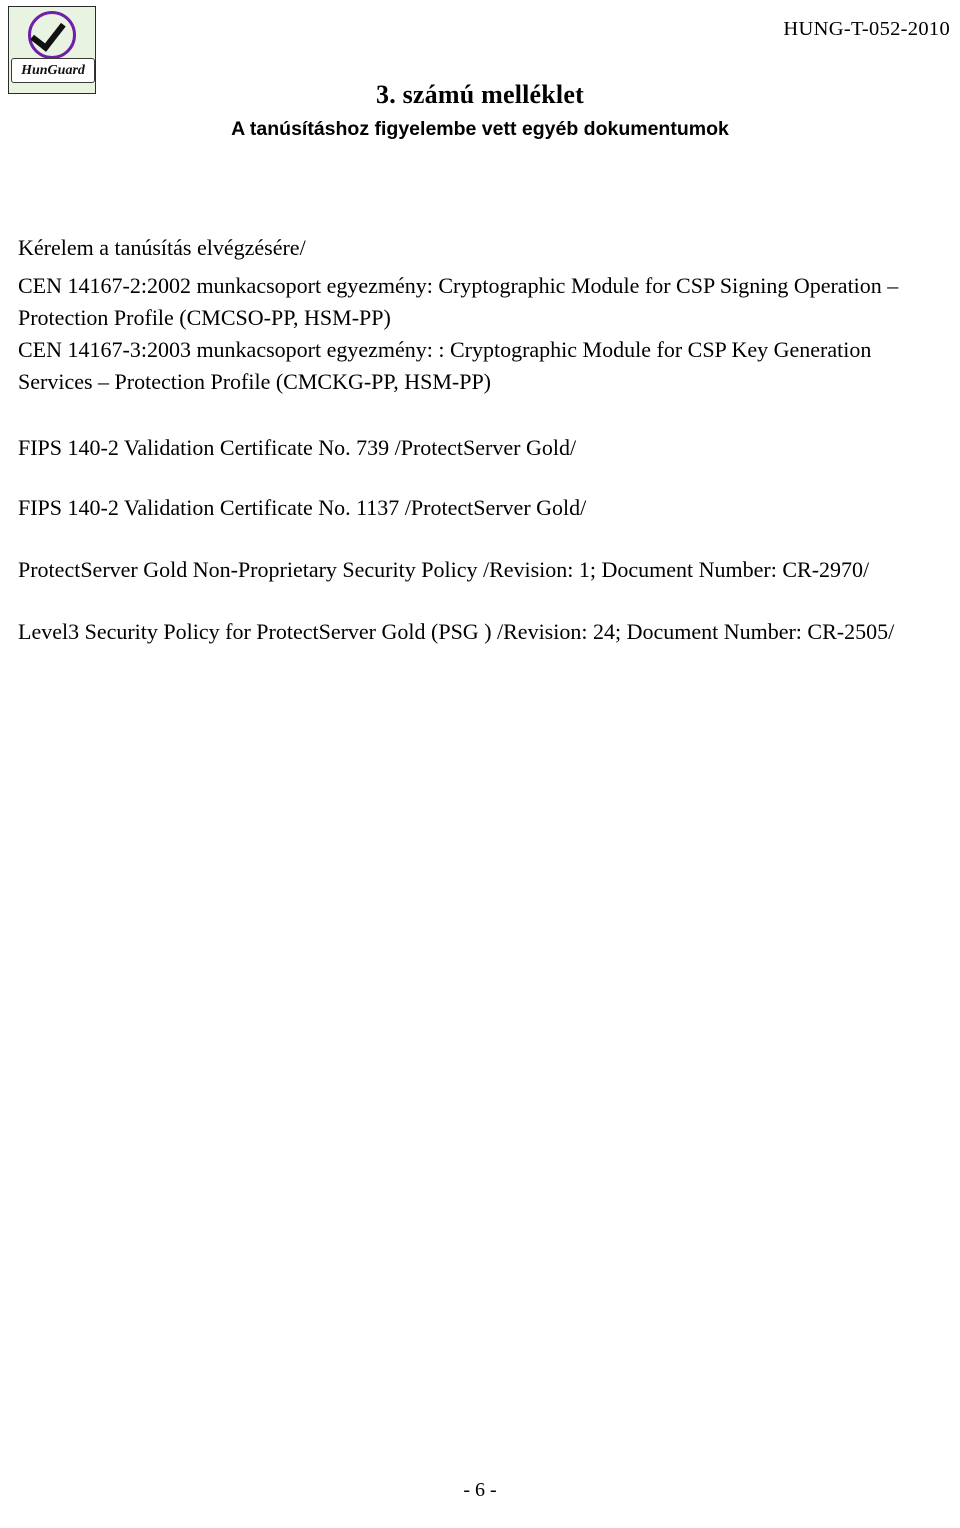  What do you see at coordinates (52, 35) in the screenshot?
I see `checkmark-oval-icon` at bounding box center [52, 35].